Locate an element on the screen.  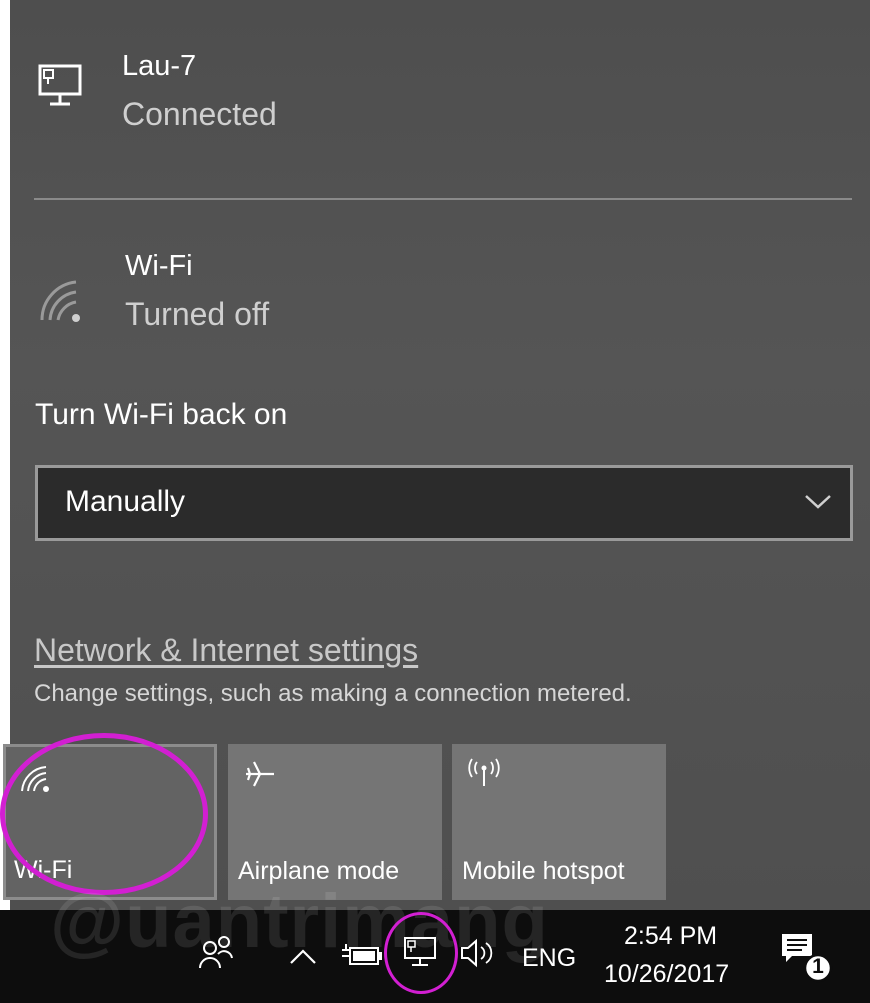
clock-time: 2:54 PM is located at coordinates (670, 936).